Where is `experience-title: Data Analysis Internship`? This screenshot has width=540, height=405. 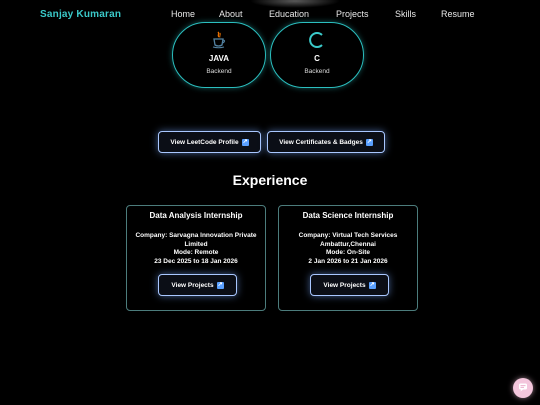 experience-title: Data Analysis Internship is located at coordinates (196, 215).